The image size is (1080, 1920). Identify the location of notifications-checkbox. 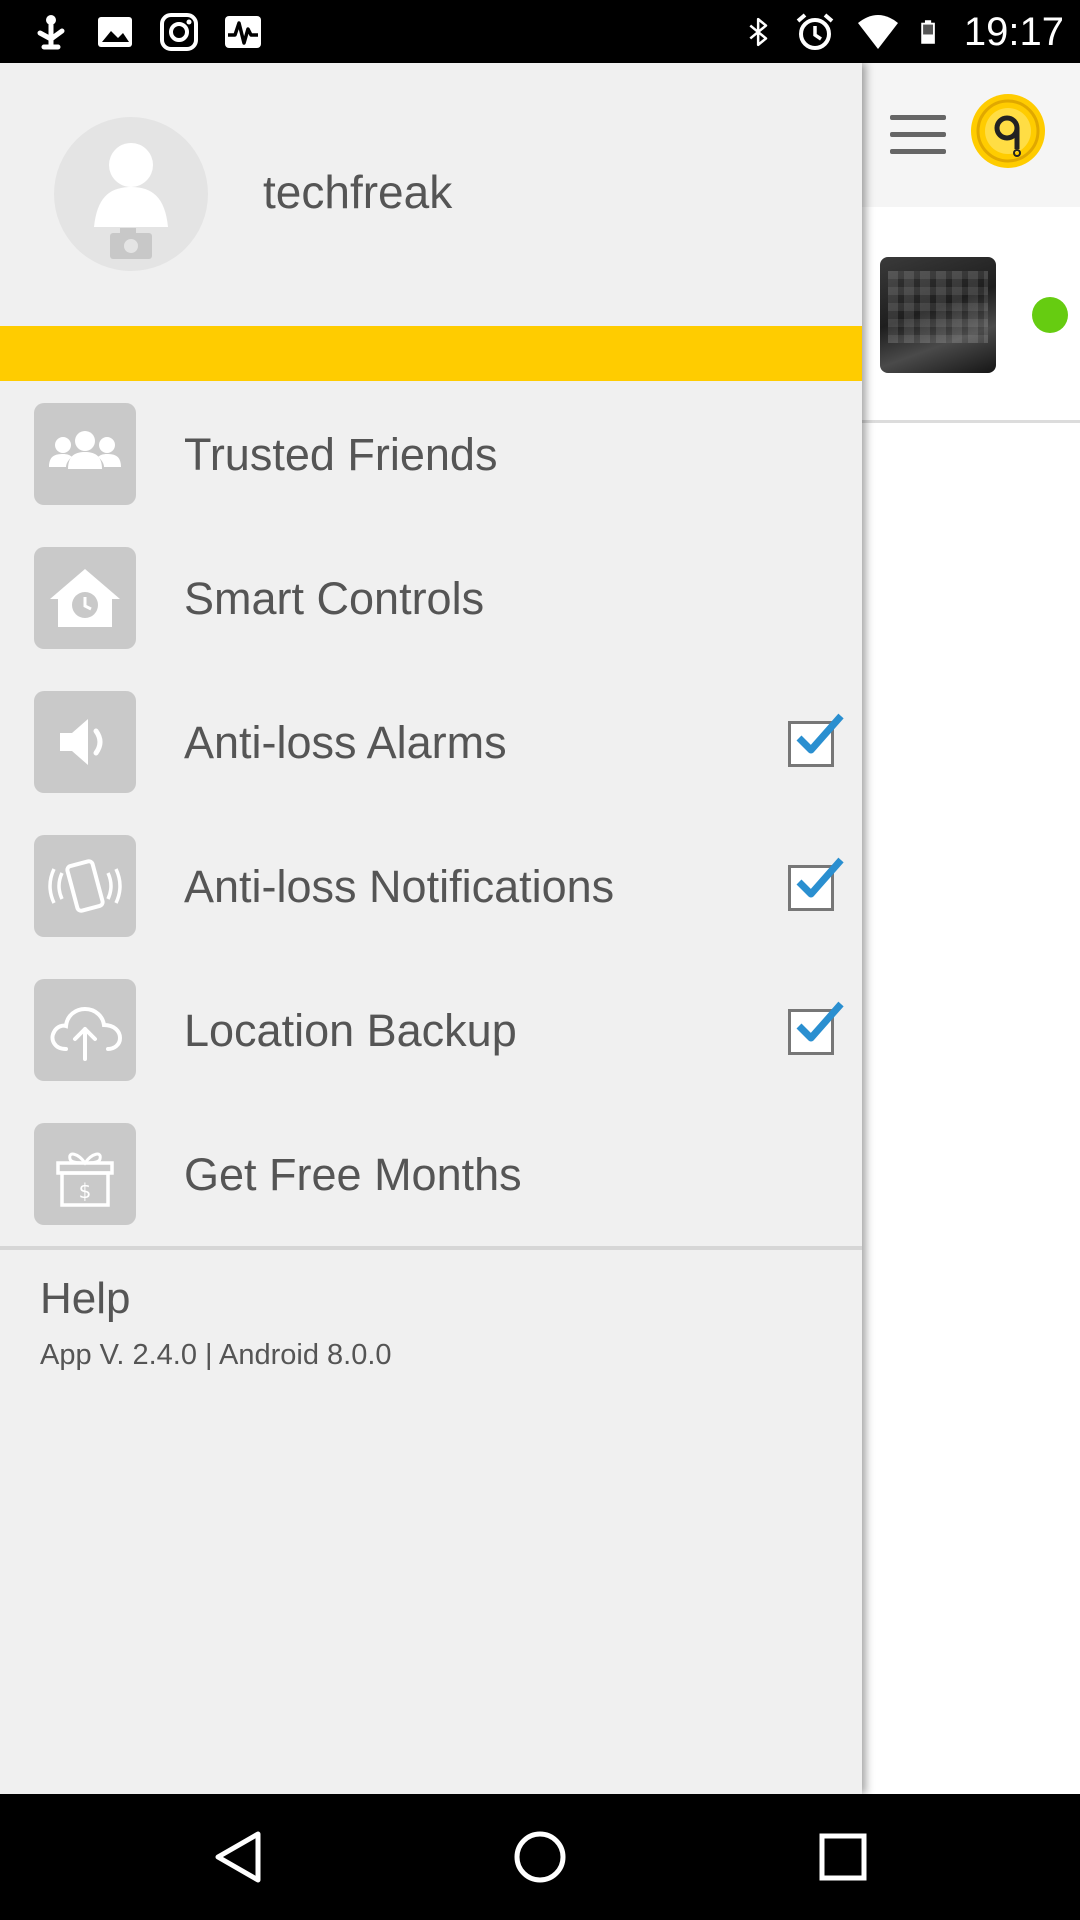
(816, 884).